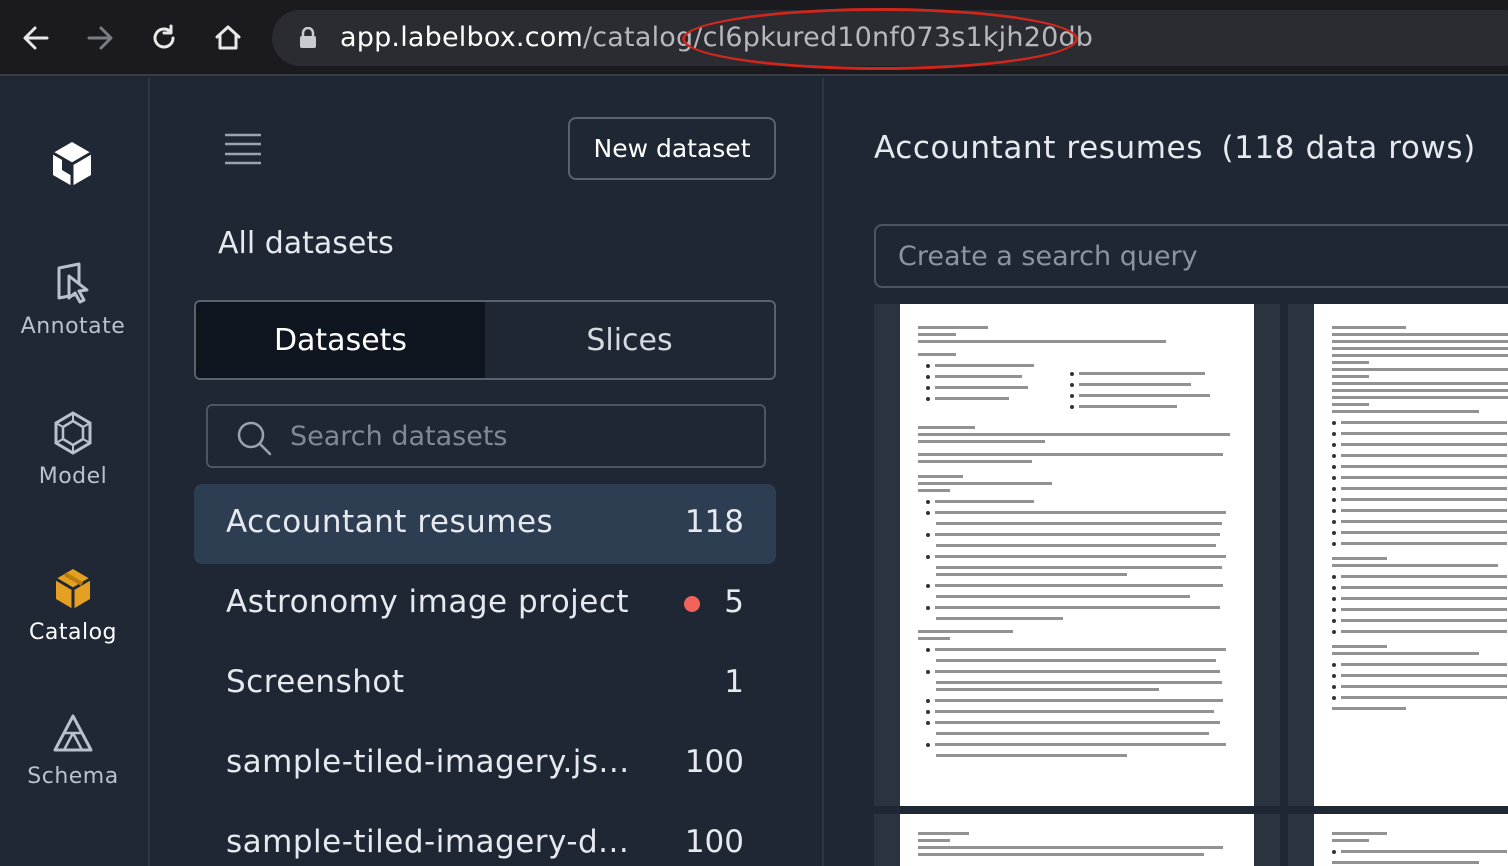 This screenshot has width=1508, height=866. I want to click on search-datasets-input, so click(520, 436).